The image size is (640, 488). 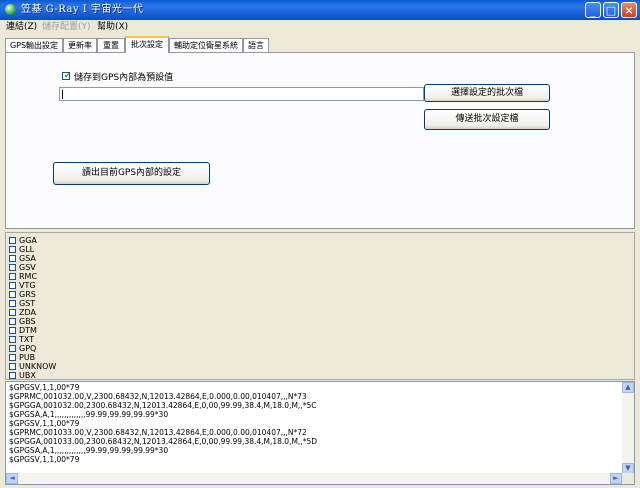 What do you see at coordinates (27, 312) in the screenshot?
I see `nmea-label: ZDA` at bounding box center [27, 312].